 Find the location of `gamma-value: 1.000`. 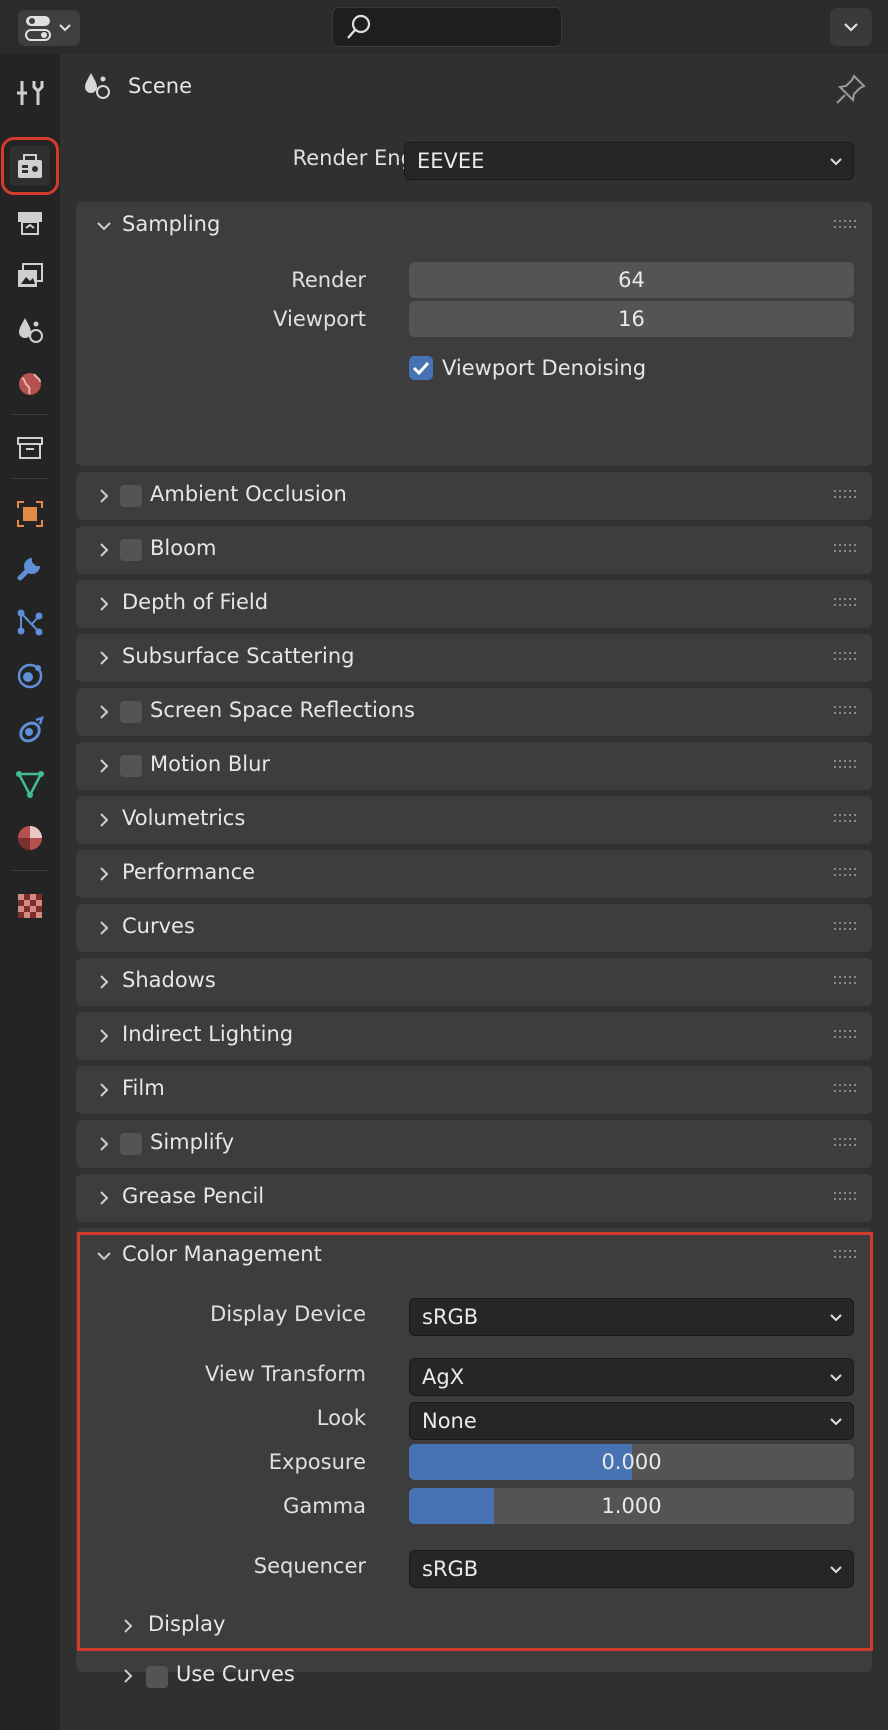

gamma-value: 1.000 is located at coordinates (631, 1506).